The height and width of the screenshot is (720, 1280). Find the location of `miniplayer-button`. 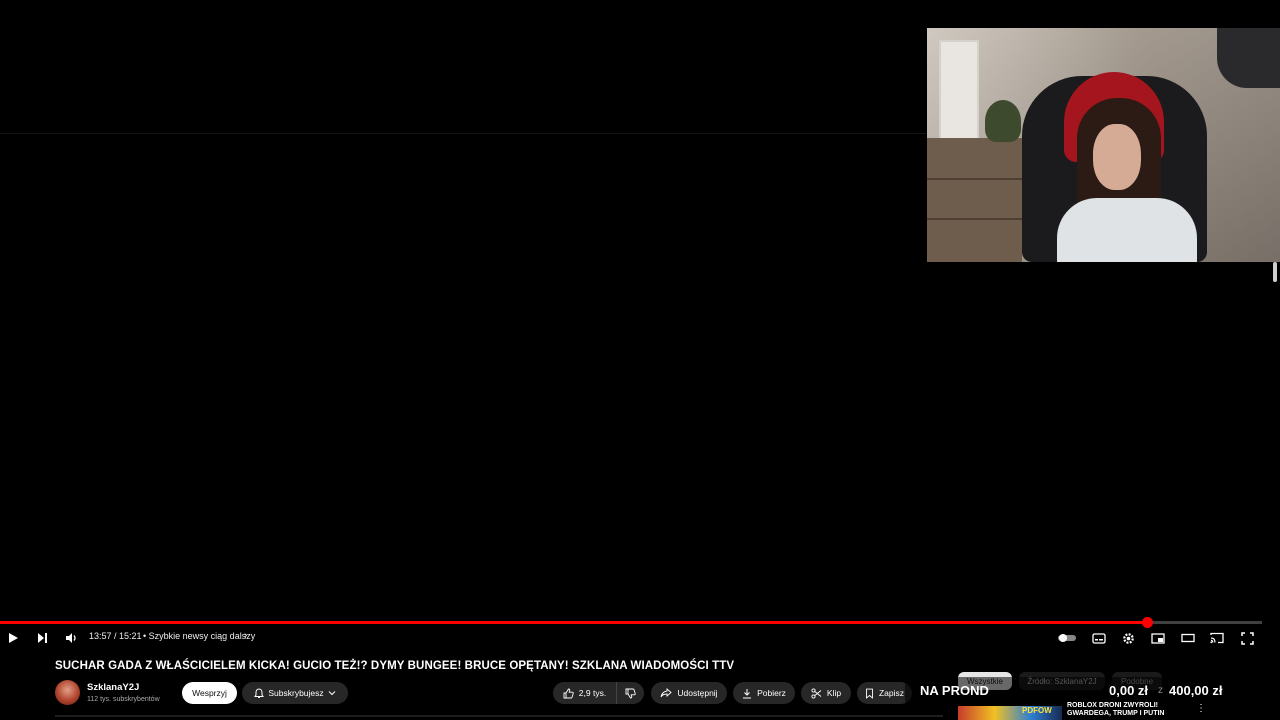

miniplayer-button is located at coordinates (1158, 638).